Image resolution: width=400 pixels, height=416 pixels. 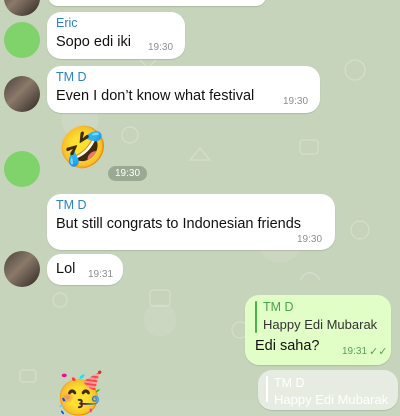 What do you see at coordinates (320, 324) in the screenshot?
I see `quoted-text: Happy Edi Mubarak` at bounding box center [320, 324].